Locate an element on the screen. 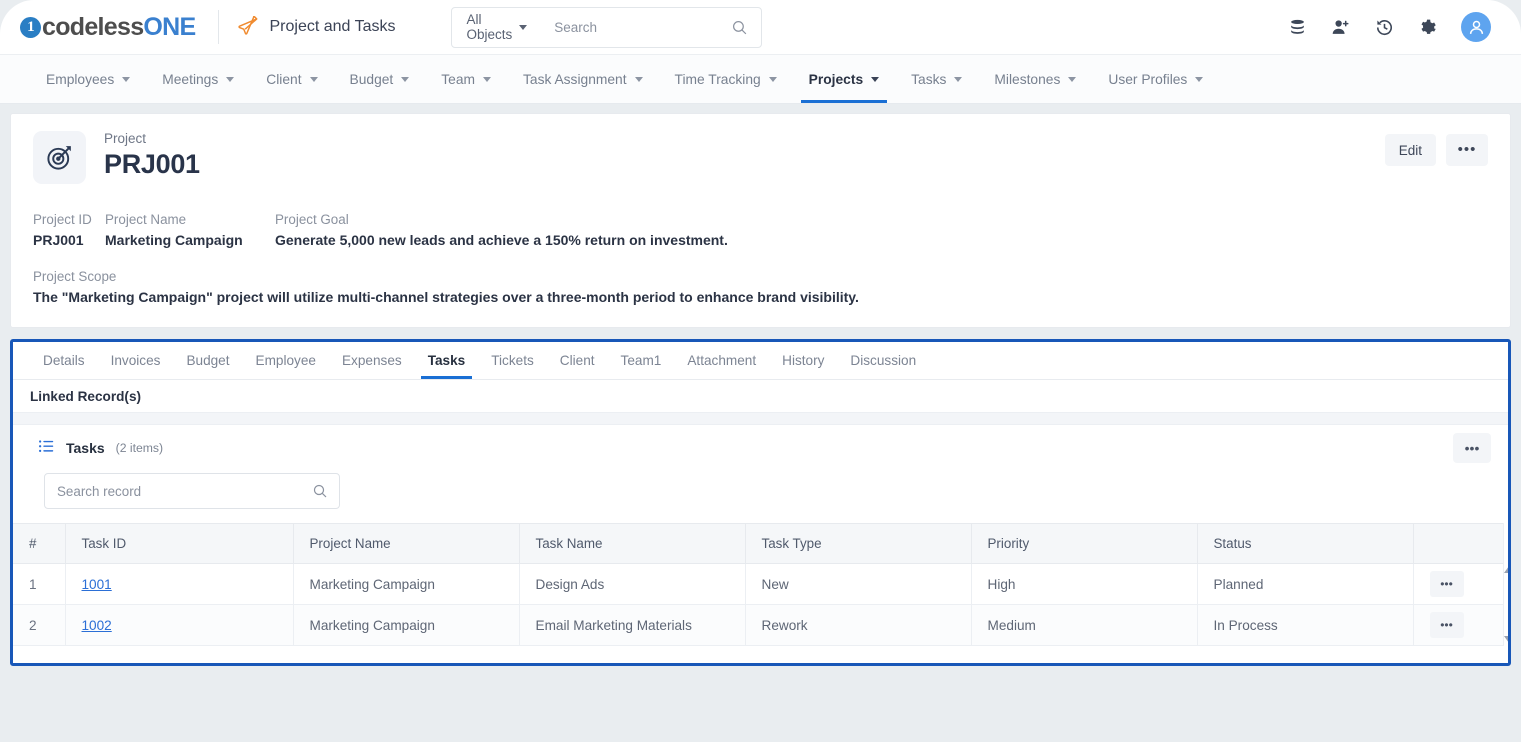  object-filter-dropdown: All Objects is located at coordinates (496, 27).